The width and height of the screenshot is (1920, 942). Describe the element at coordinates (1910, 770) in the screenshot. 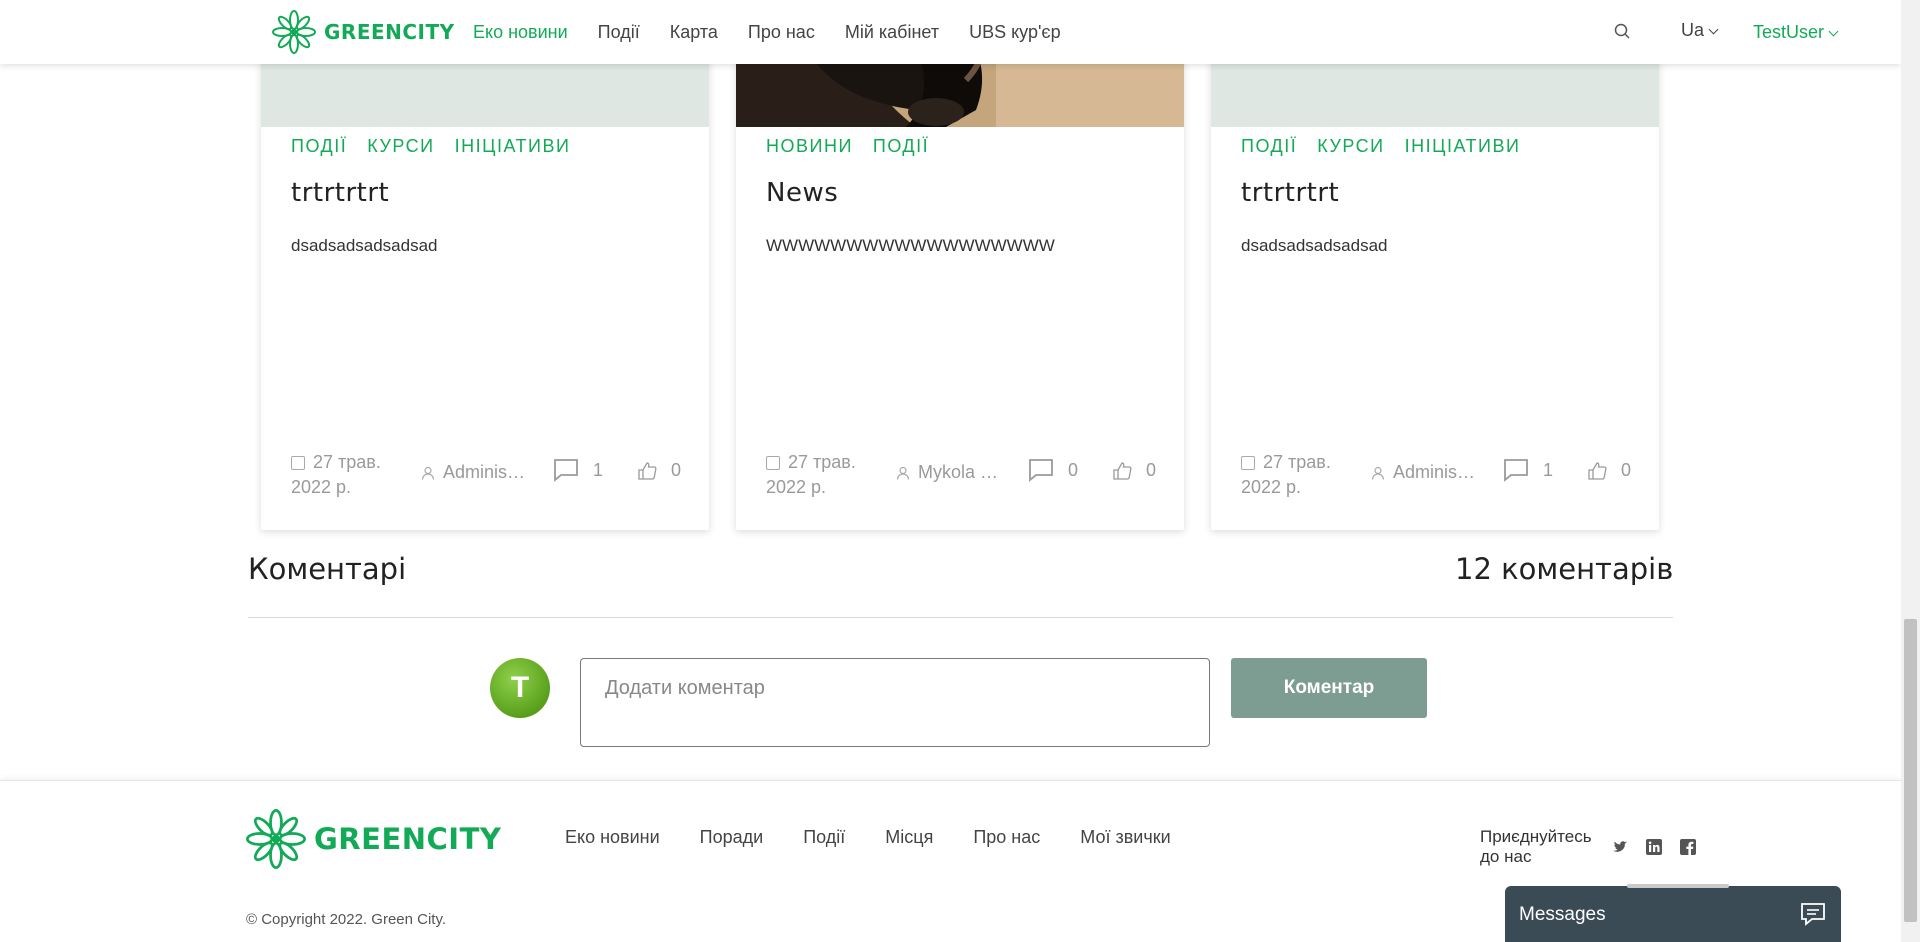

I see `scrollbar-thumb` at that location.